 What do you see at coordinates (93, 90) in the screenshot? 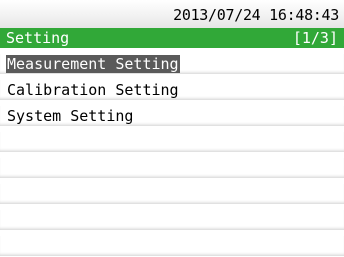
I see `menu-item-label: Calibration Setting` at bounding box center [93, 90].